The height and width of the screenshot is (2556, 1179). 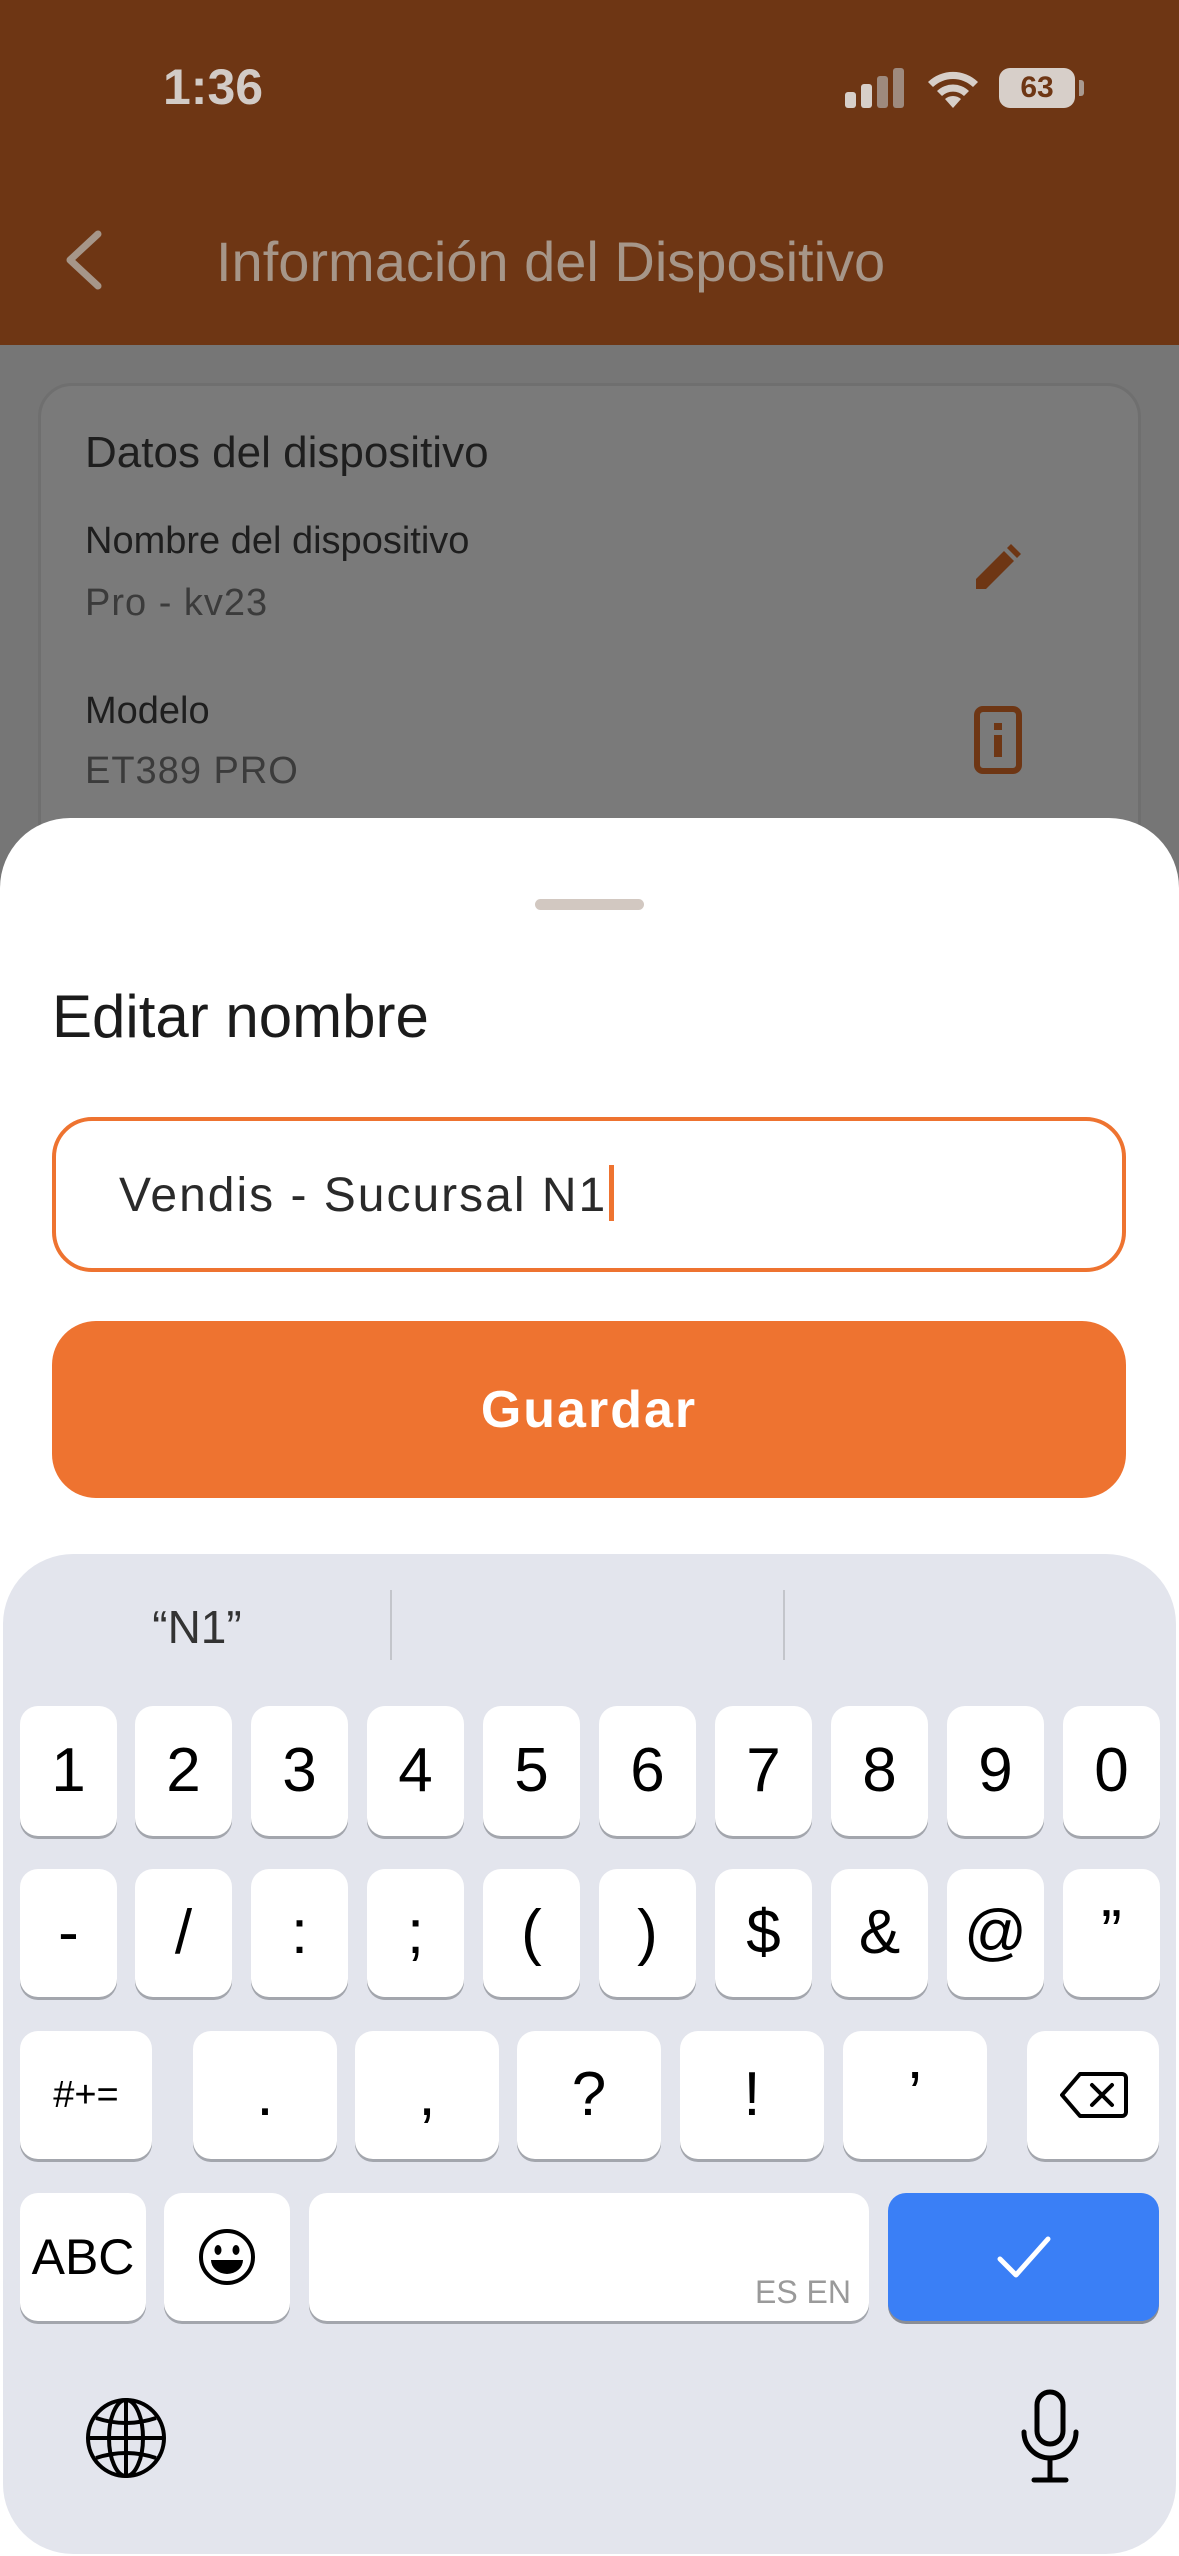 I want to click on done-key, so click(x=1023, y=2257).